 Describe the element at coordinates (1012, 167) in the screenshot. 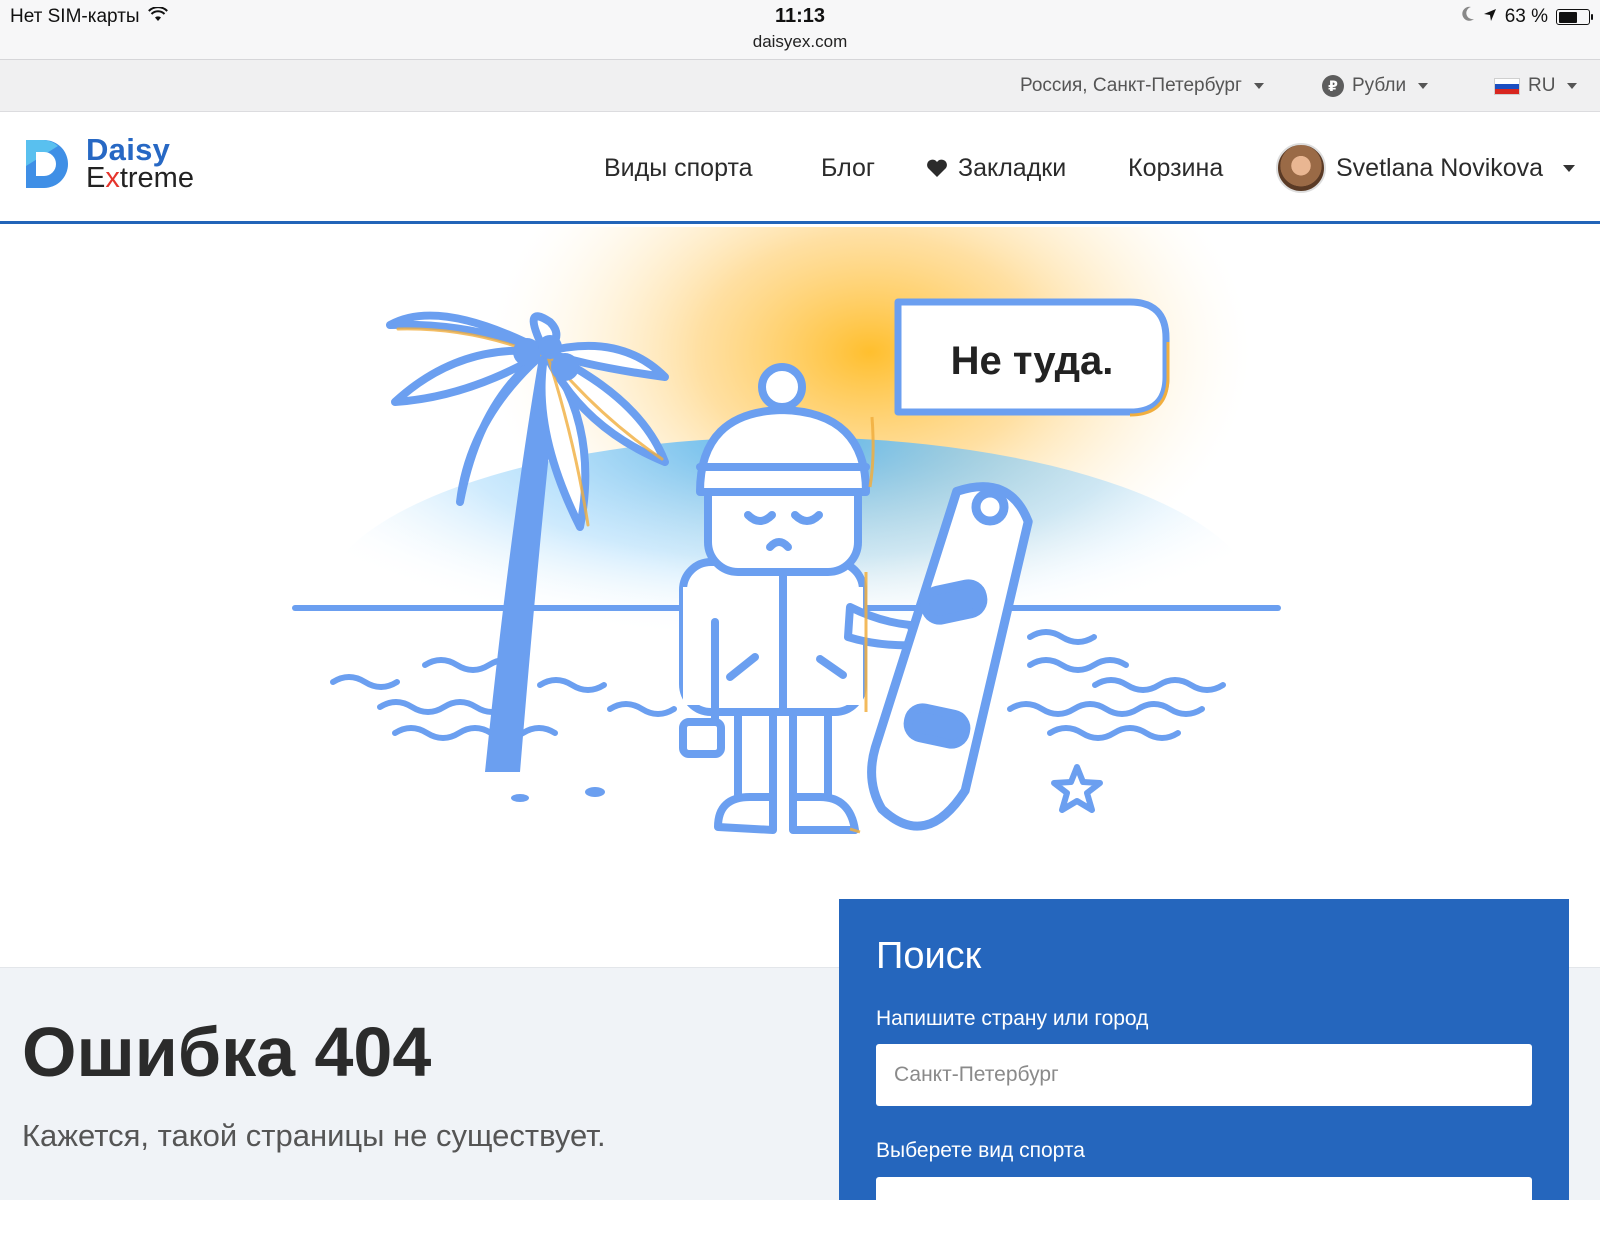

I see `nav-bookmarks-label: Закладки` at that location.